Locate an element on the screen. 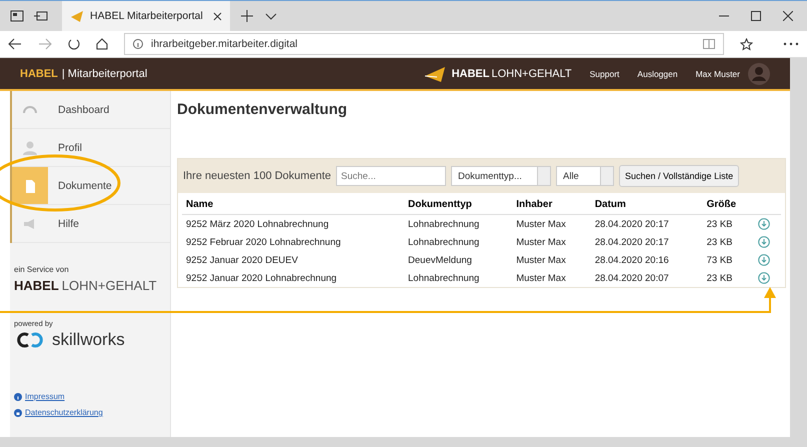  sidebar-item: Dashboard is located at coordinates (91, 110).